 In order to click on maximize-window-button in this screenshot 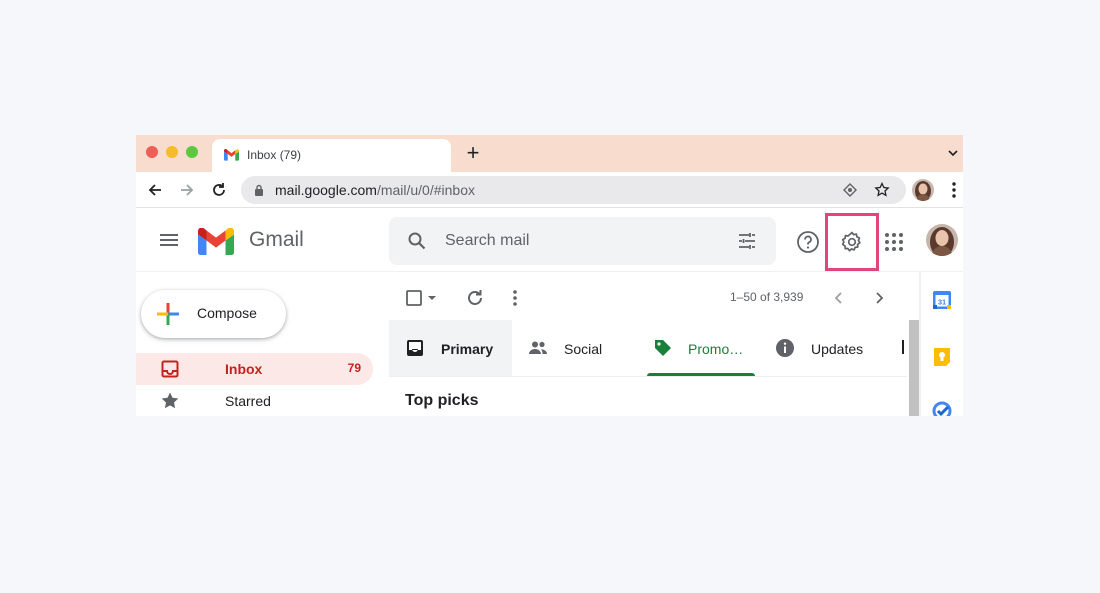, I will do `click(192, 152)`.